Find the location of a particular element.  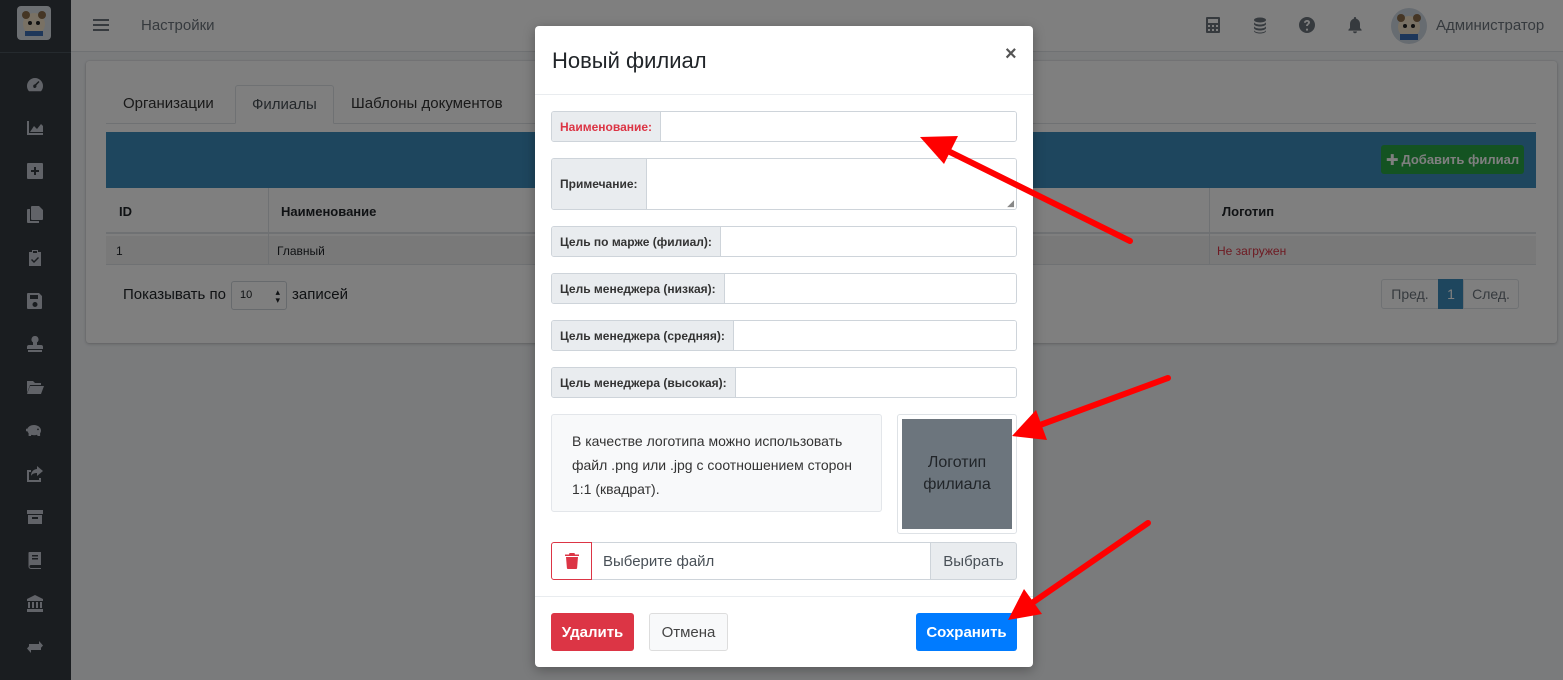

resize-handle-icon: ◢ is located at coordinates (1010, 203).